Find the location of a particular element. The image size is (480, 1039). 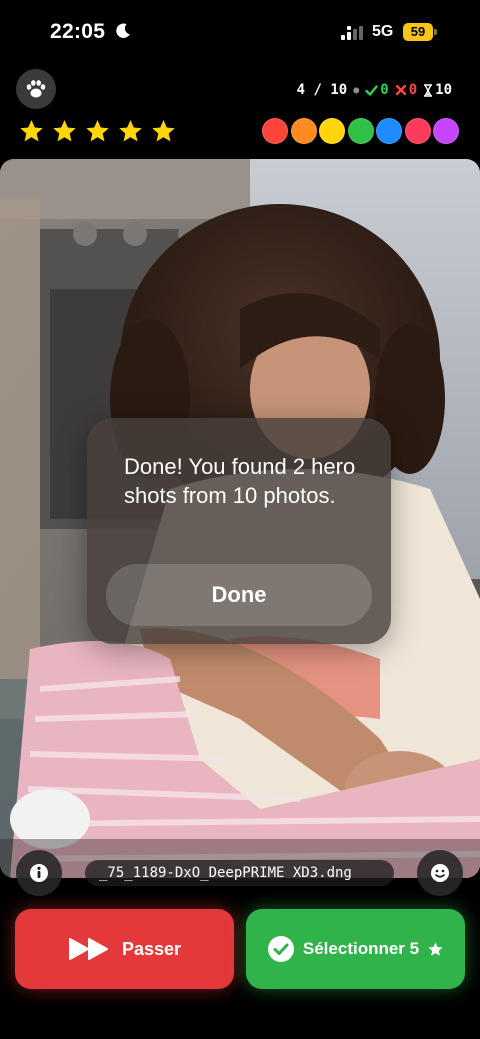

selected-count: 0 is located at coordinates (384, 90).